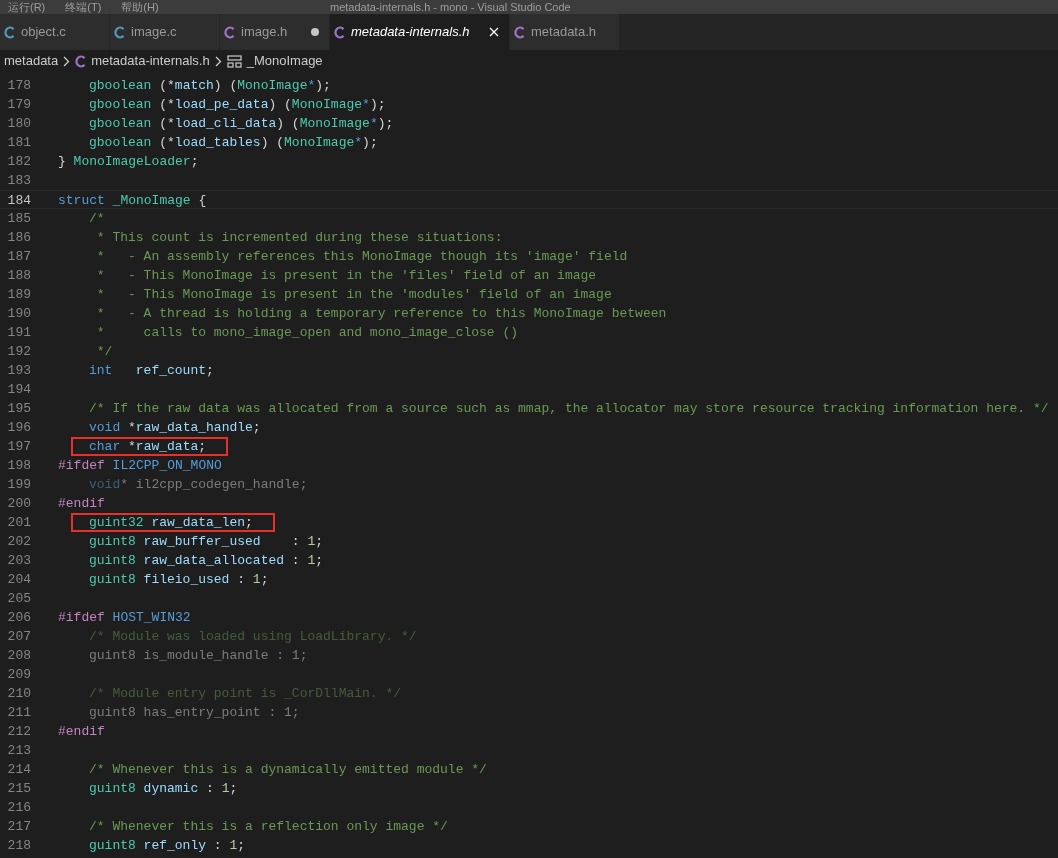 The height and width of the screenshot is (858, 1058). What do you see at coordinates (154, 32) in the screenshot?
I see `tab-label: image.c` at bounding box center [154, 32].